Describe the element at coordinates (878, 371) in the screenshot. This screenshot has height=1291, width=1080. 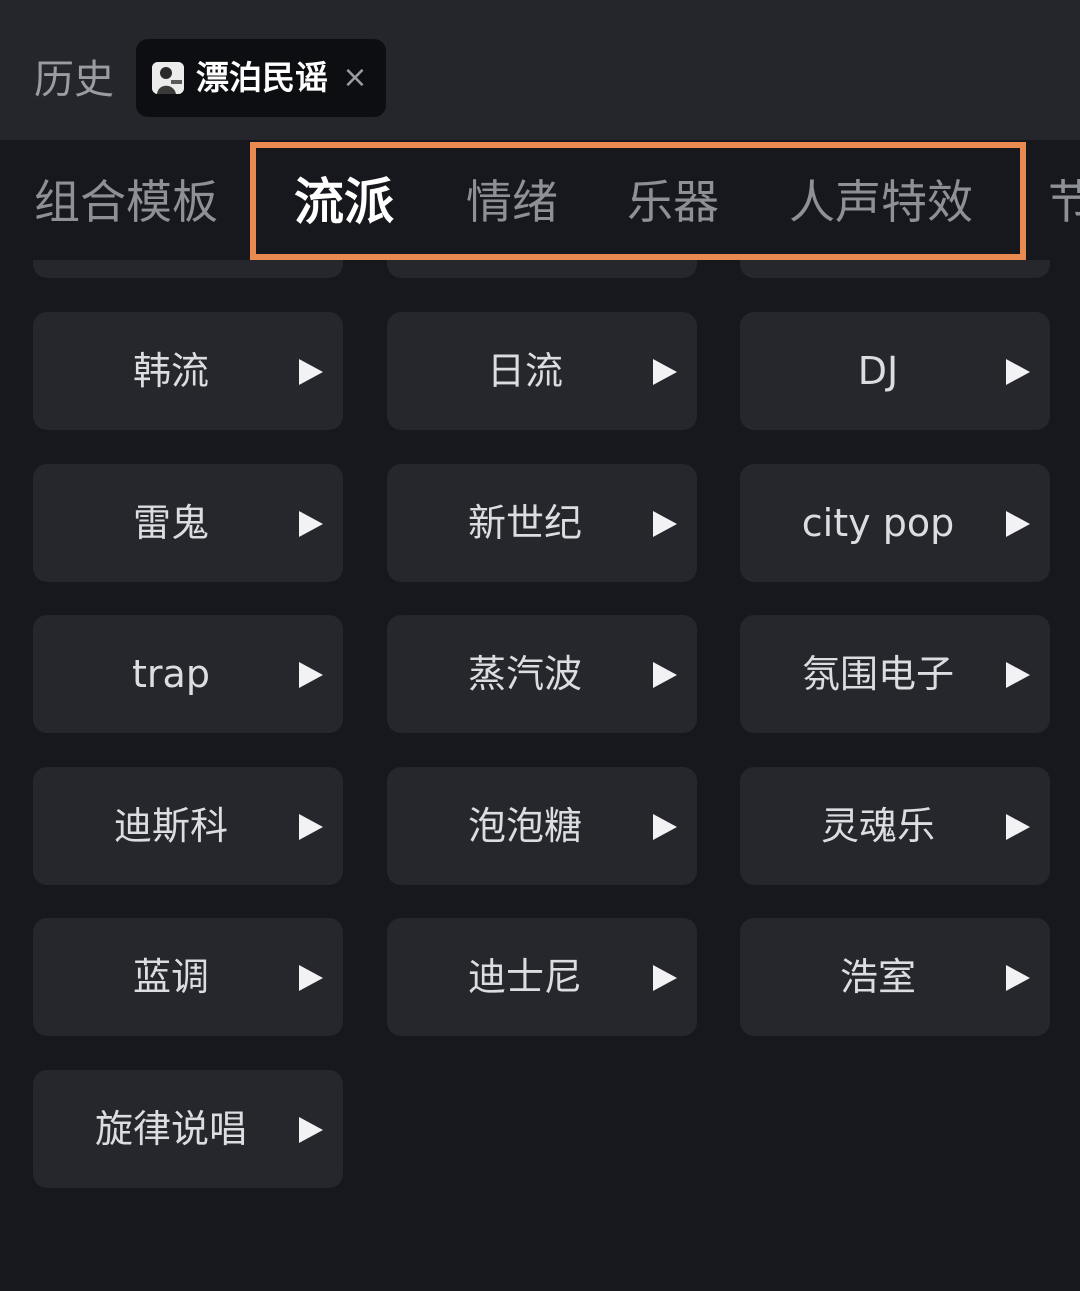
I see `genre-label: DJ` at that location.